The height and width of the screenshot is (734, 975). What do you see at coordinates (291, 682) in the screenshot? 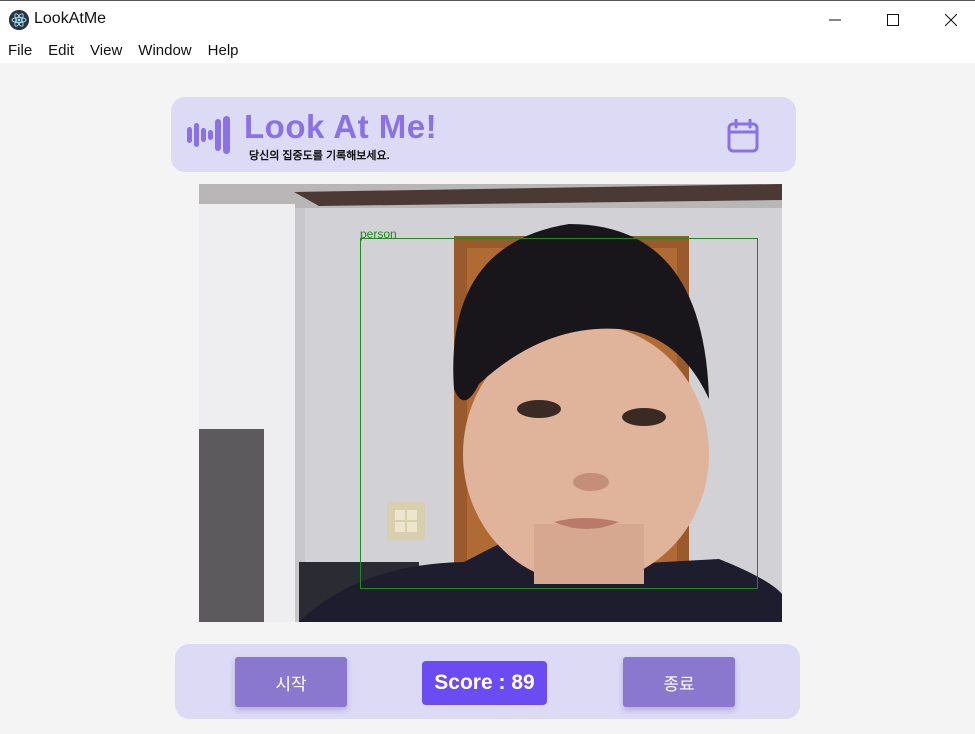
I see `start-button: 시작` at bounding box center [291, 682].